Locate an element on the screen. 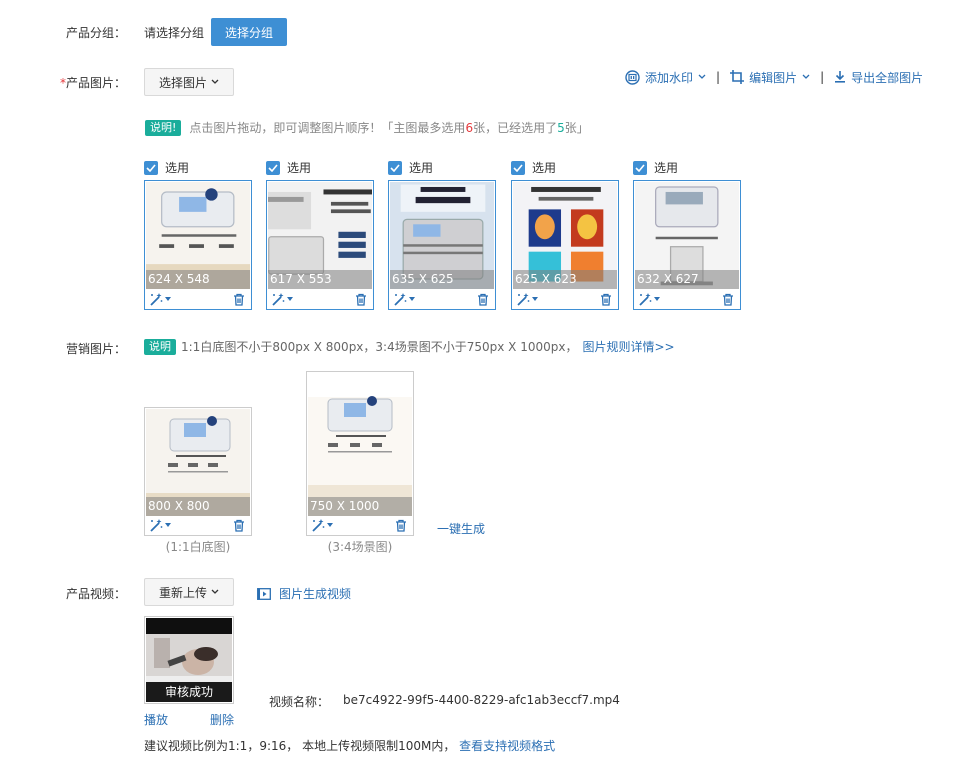 The width and height of the screenshot is (962, 775). notice-text: 点击图片拖动，即可调整图片顺序！「主图最多选用6张，已经选用了5张」 is located at coordinates (389, 128).